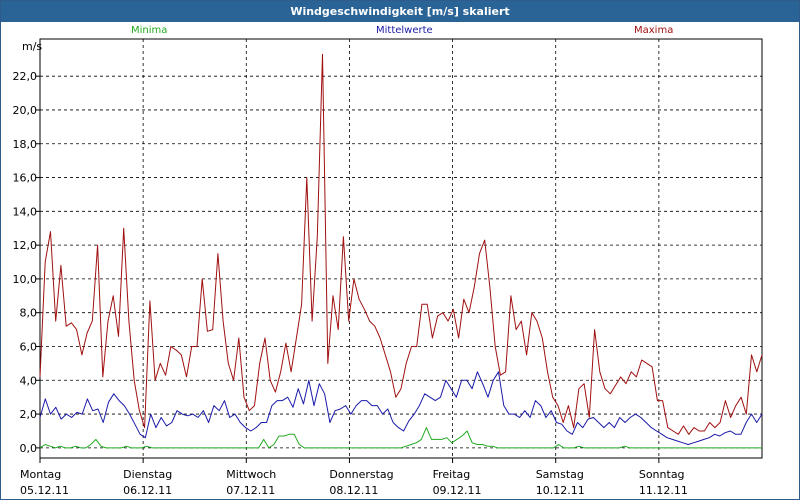 The width and height of the screenshot is (800, 500). I want to click on y-tick-label: 8,0, so click(29, 313).